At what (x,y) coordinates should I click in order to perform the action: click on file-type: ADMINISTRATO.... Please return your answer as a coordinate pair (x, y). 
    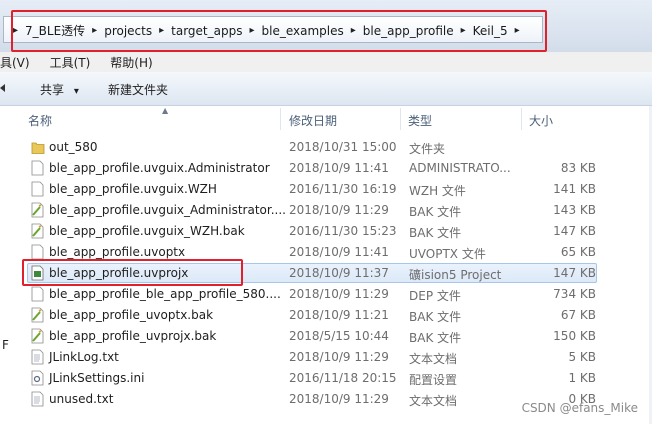
    Looking at the image, I should click on (460, 168).